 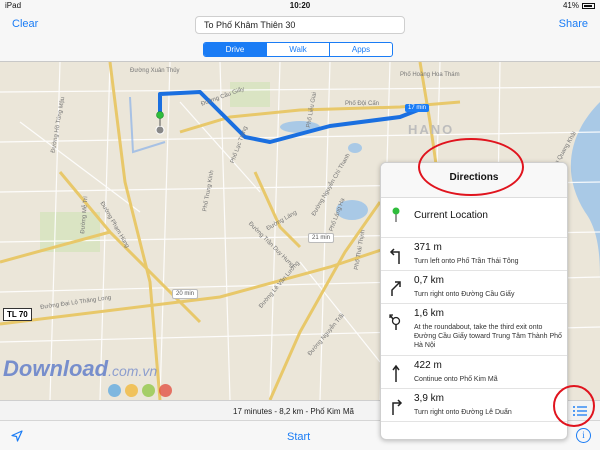 I want to click on alt-route-badge-20: 20 min, so click(x=185, y=294).